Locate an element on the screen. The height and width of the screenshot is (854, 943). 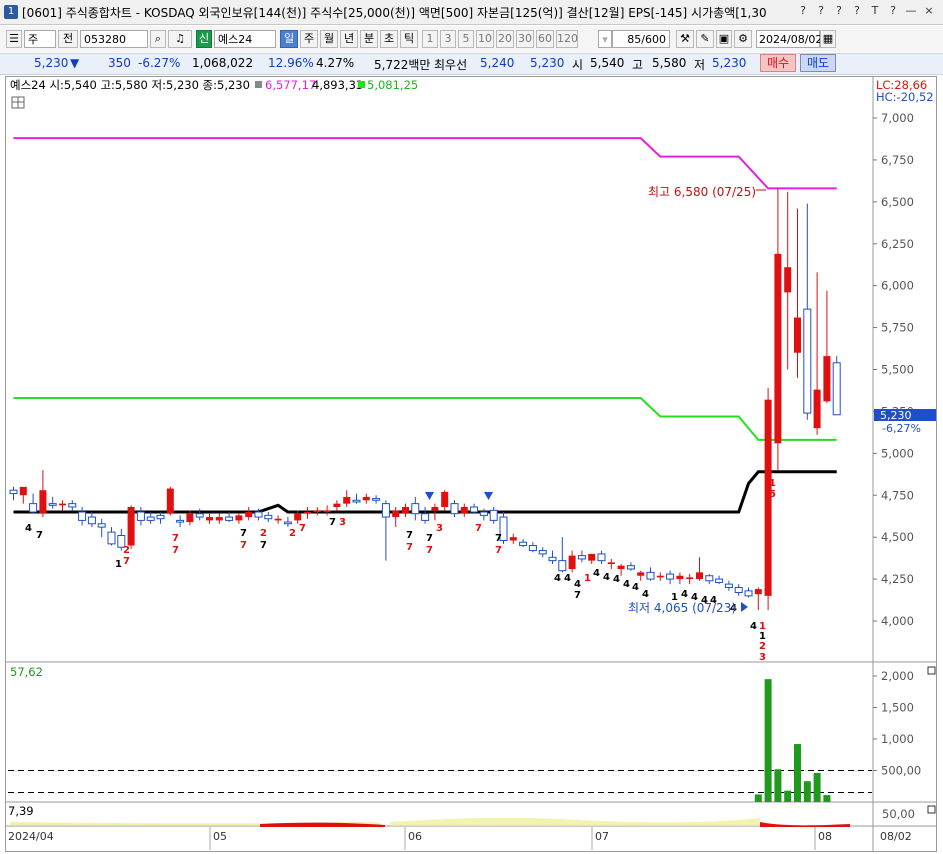
ohlc-legend: 예스24 시:5,540 고:5,580 저:5,230 종:5,230 is located at coordinates (130, 85).